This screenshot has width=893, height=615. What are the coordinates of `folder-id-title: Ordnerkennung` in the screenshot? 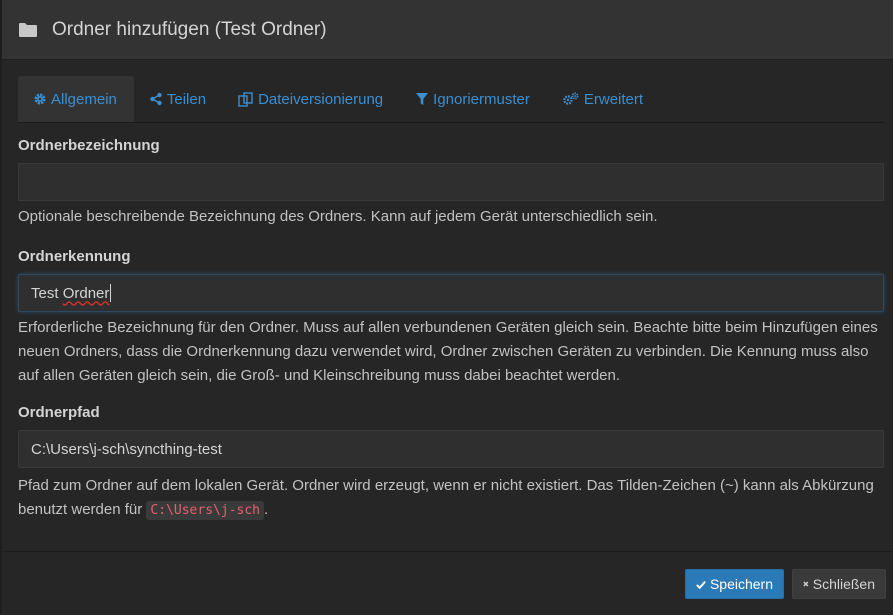 It's located at (74, 256).